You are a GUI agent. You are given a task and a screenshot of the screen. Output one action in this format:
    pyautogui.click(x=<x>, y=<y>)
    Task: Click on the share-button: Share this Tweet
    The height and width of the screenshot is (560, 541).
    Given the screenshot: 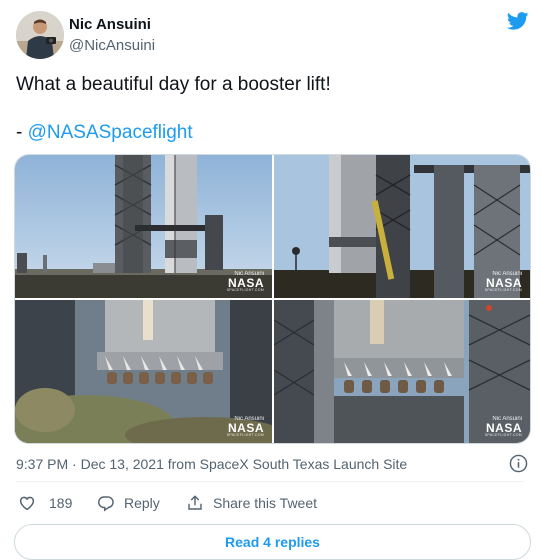 What is the action you would take?
    pyautogui.click(x=251, y=503)
    